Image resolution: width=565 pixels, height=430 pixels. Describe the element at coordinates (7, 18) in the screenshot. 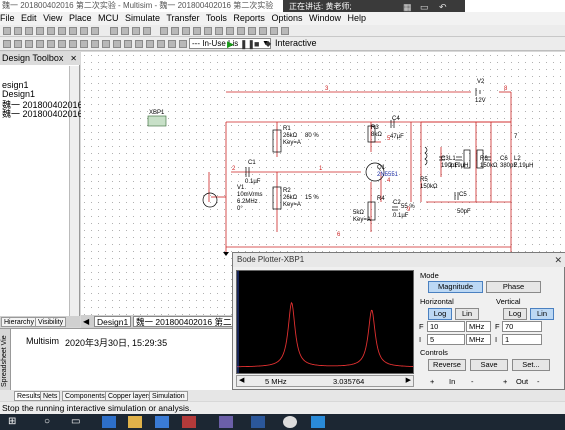

I see `menu-file: File` at that location.